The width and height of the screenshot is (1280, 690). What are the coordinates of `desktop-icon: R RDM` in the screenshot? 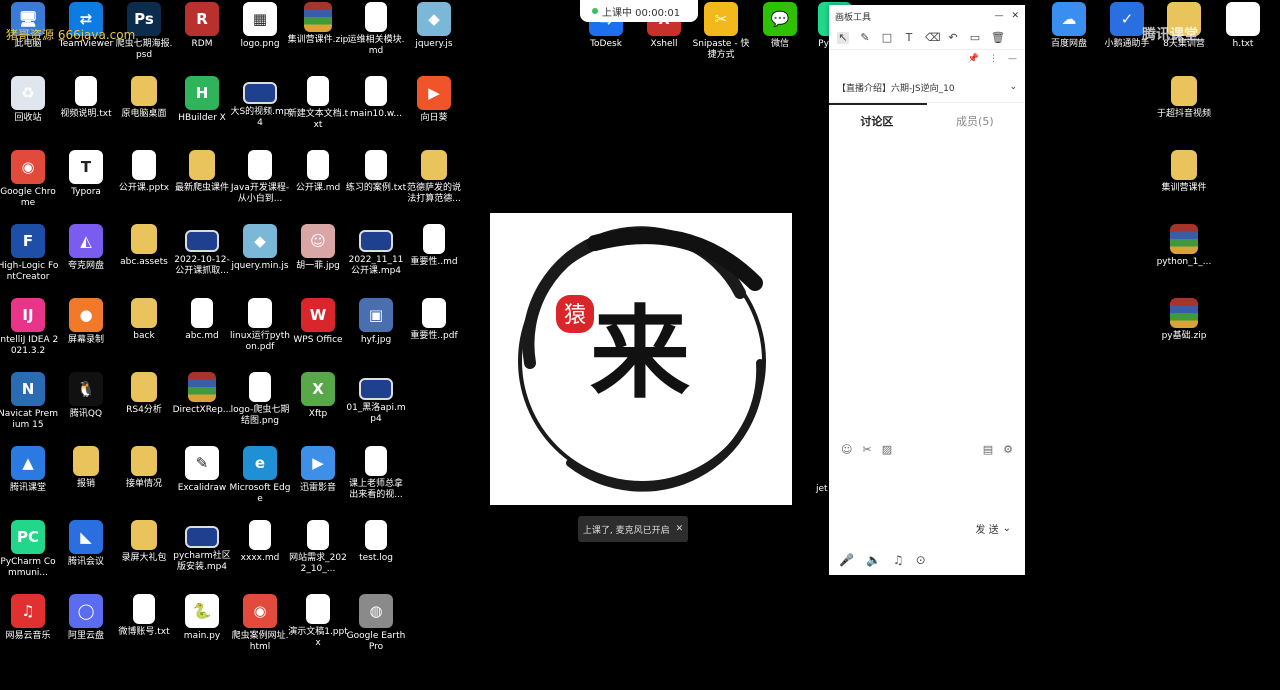 It's located at (202, 36).